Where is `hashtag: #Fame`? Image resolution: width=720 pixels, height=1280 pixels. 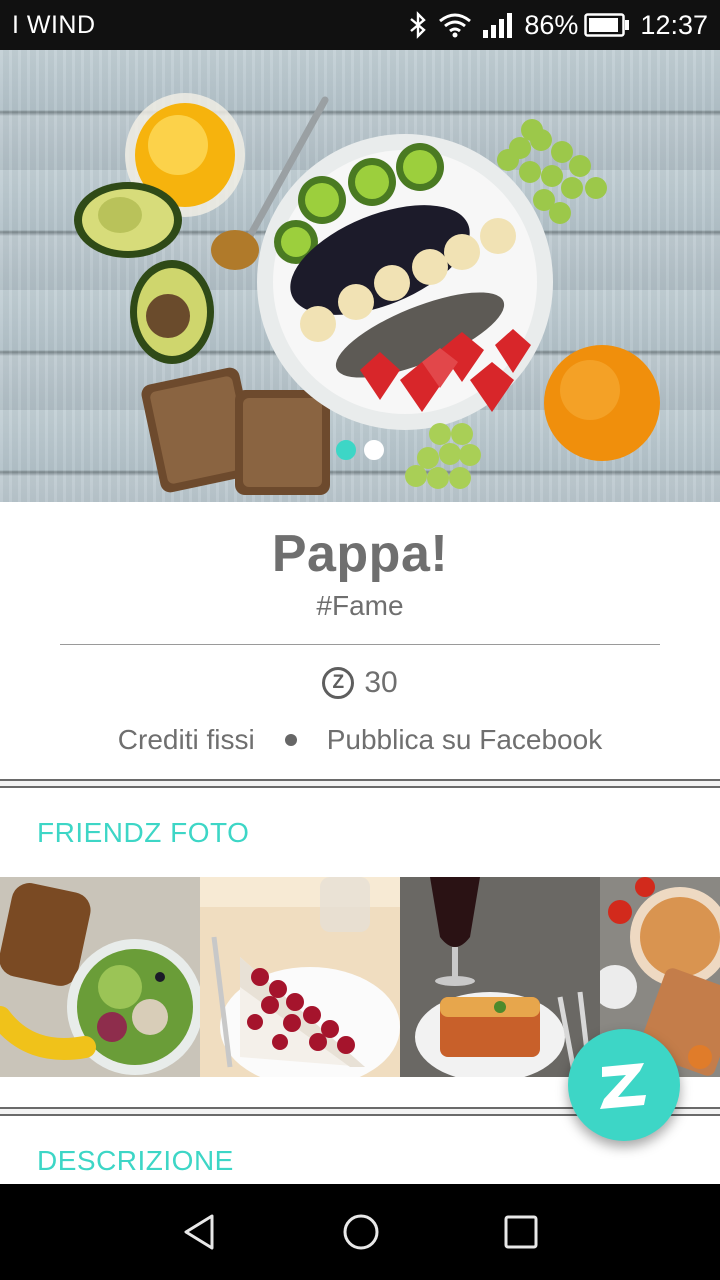
hashtag: #Fame is located at coordinates (360, 605).